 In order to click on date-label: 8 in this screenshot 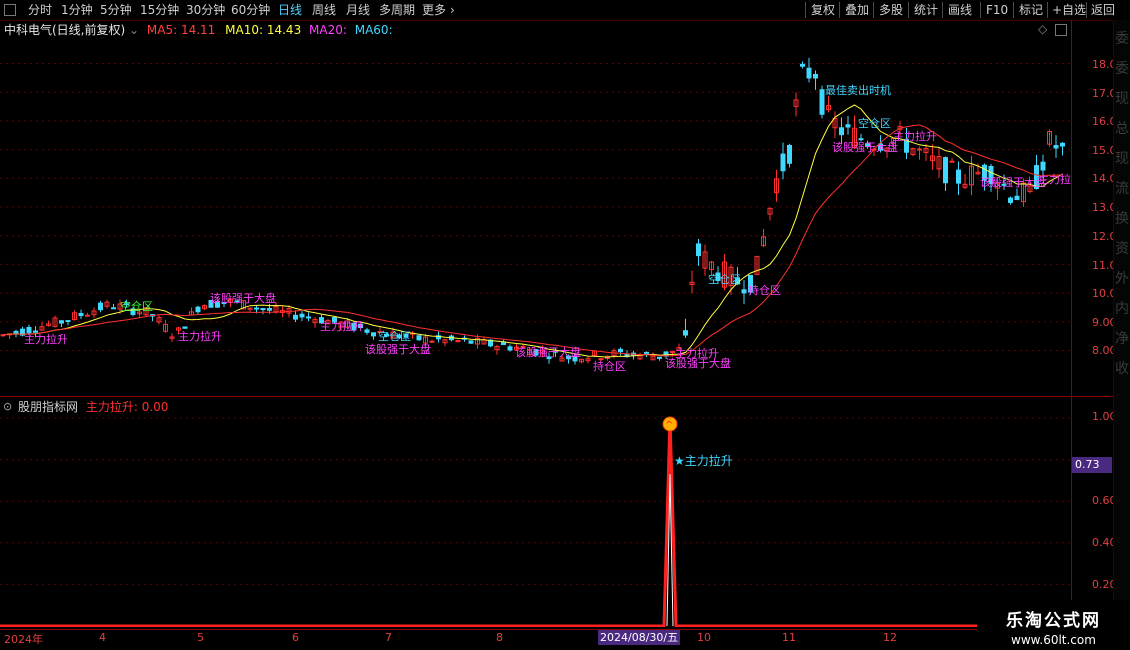, I will do `click(499, 637)`.